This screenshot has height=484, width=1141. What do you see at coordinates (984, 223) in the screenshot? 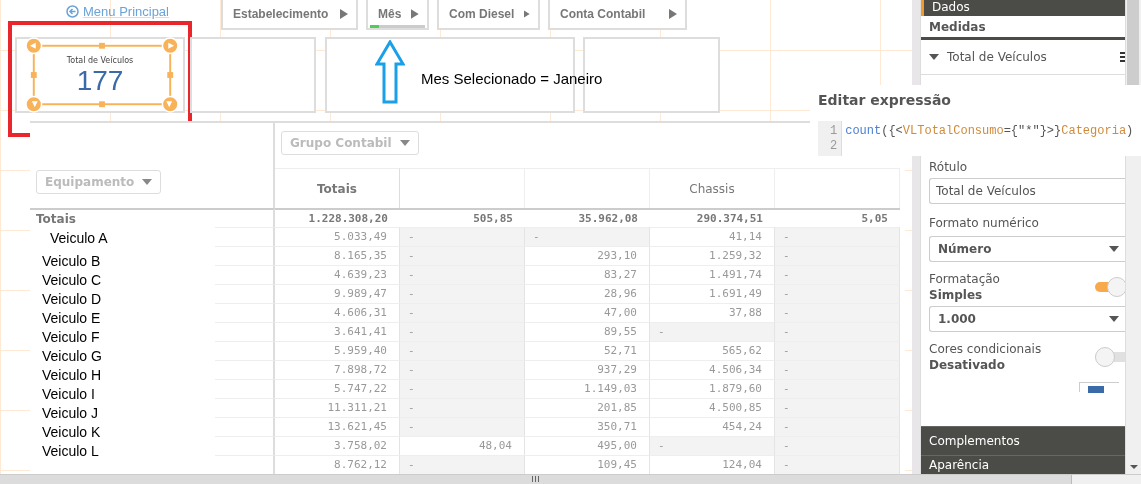
I see `field-label: Formato numérico` at bounding box center [984, 223].